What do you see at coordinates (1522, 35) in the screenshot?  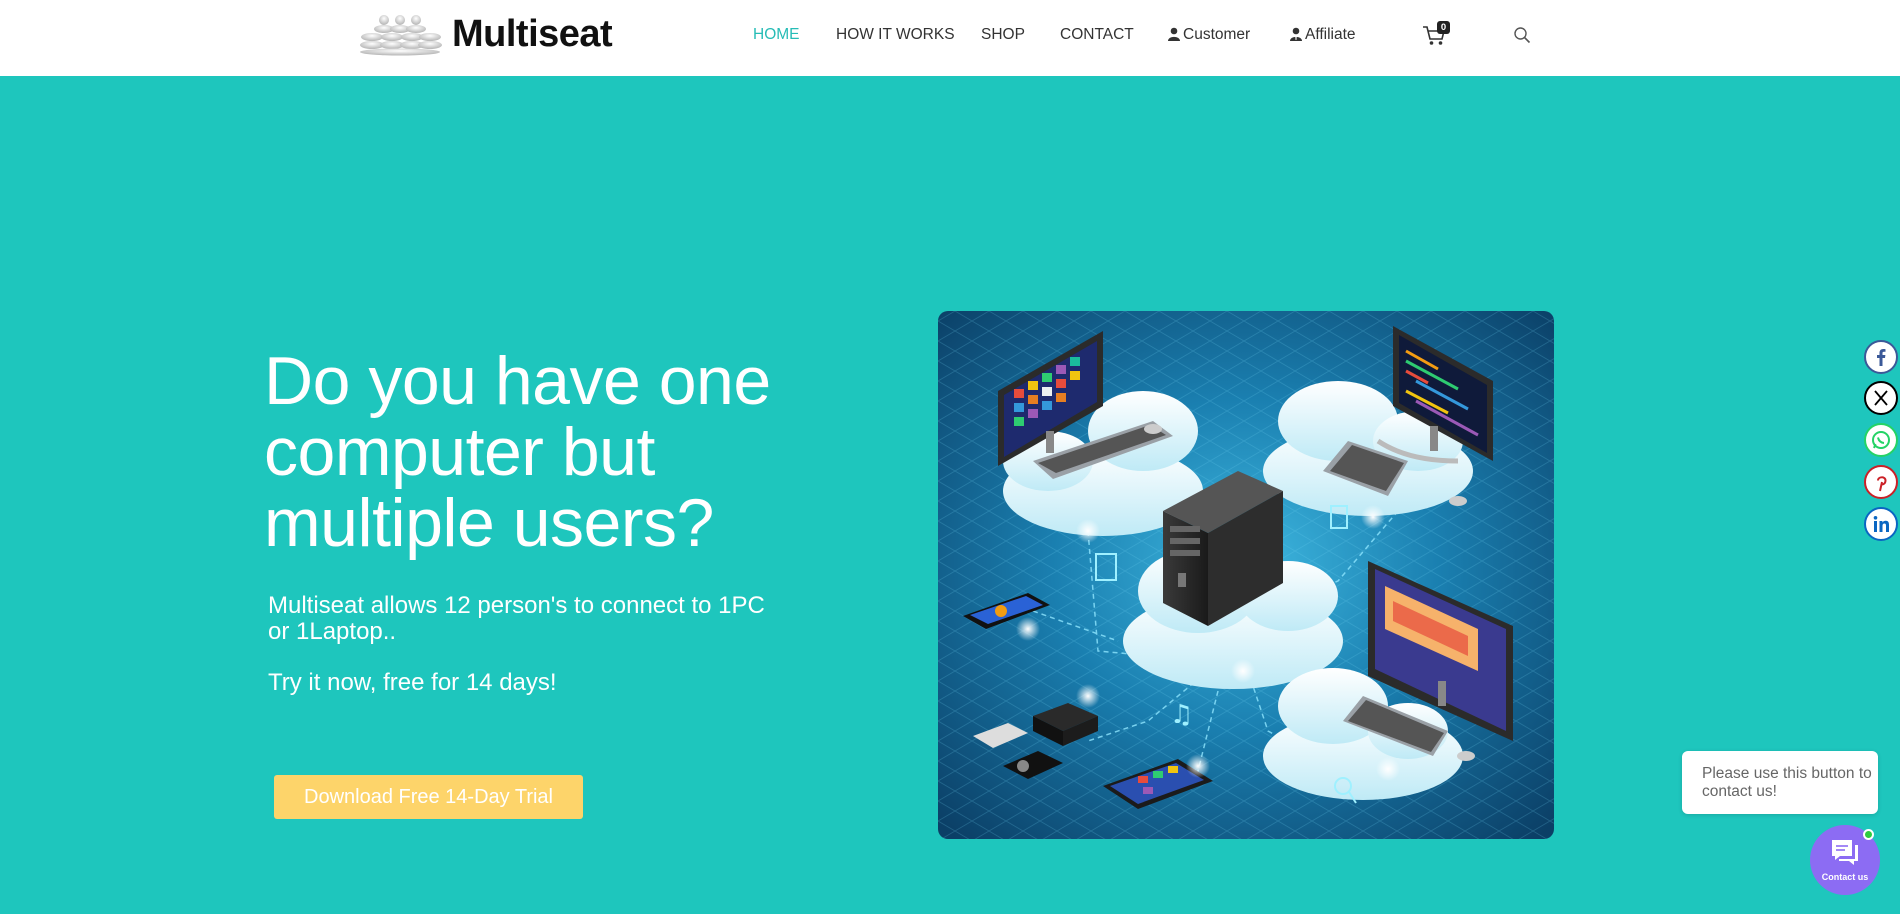 I see `search-icon` at bounding box center [1522, 35].